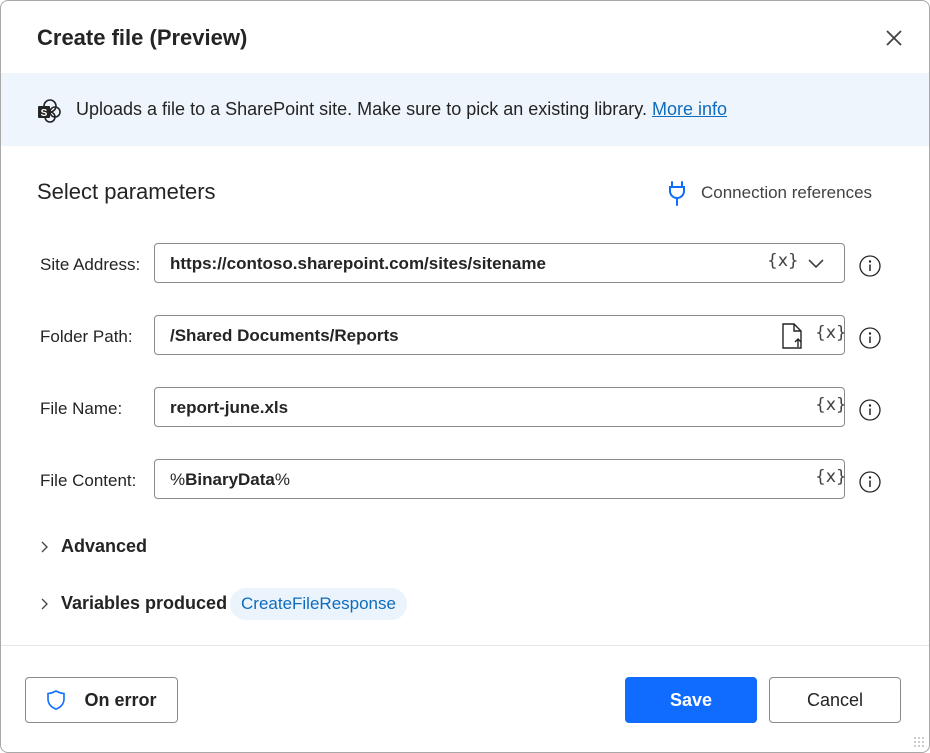  What do you see at coordinates (104, 546) in the screenshot?
I see `advanced-label: Advanced` at bounding box center [104, 546].